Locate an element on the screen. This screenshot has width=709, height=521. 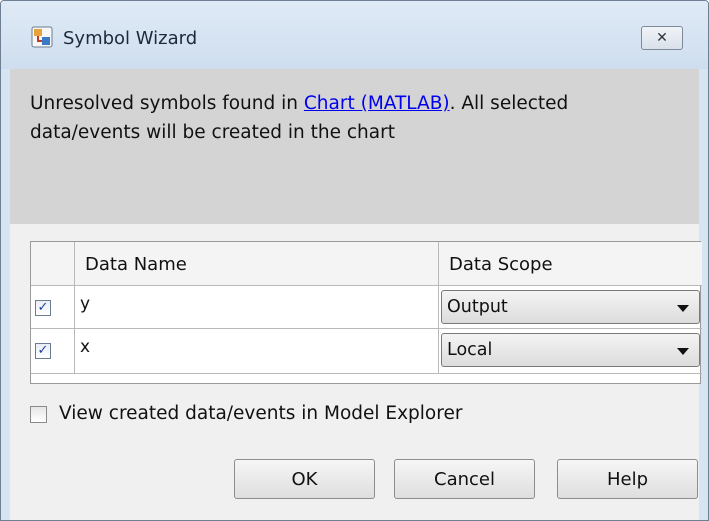
help-button: Help is located at coordinates (627, 479).